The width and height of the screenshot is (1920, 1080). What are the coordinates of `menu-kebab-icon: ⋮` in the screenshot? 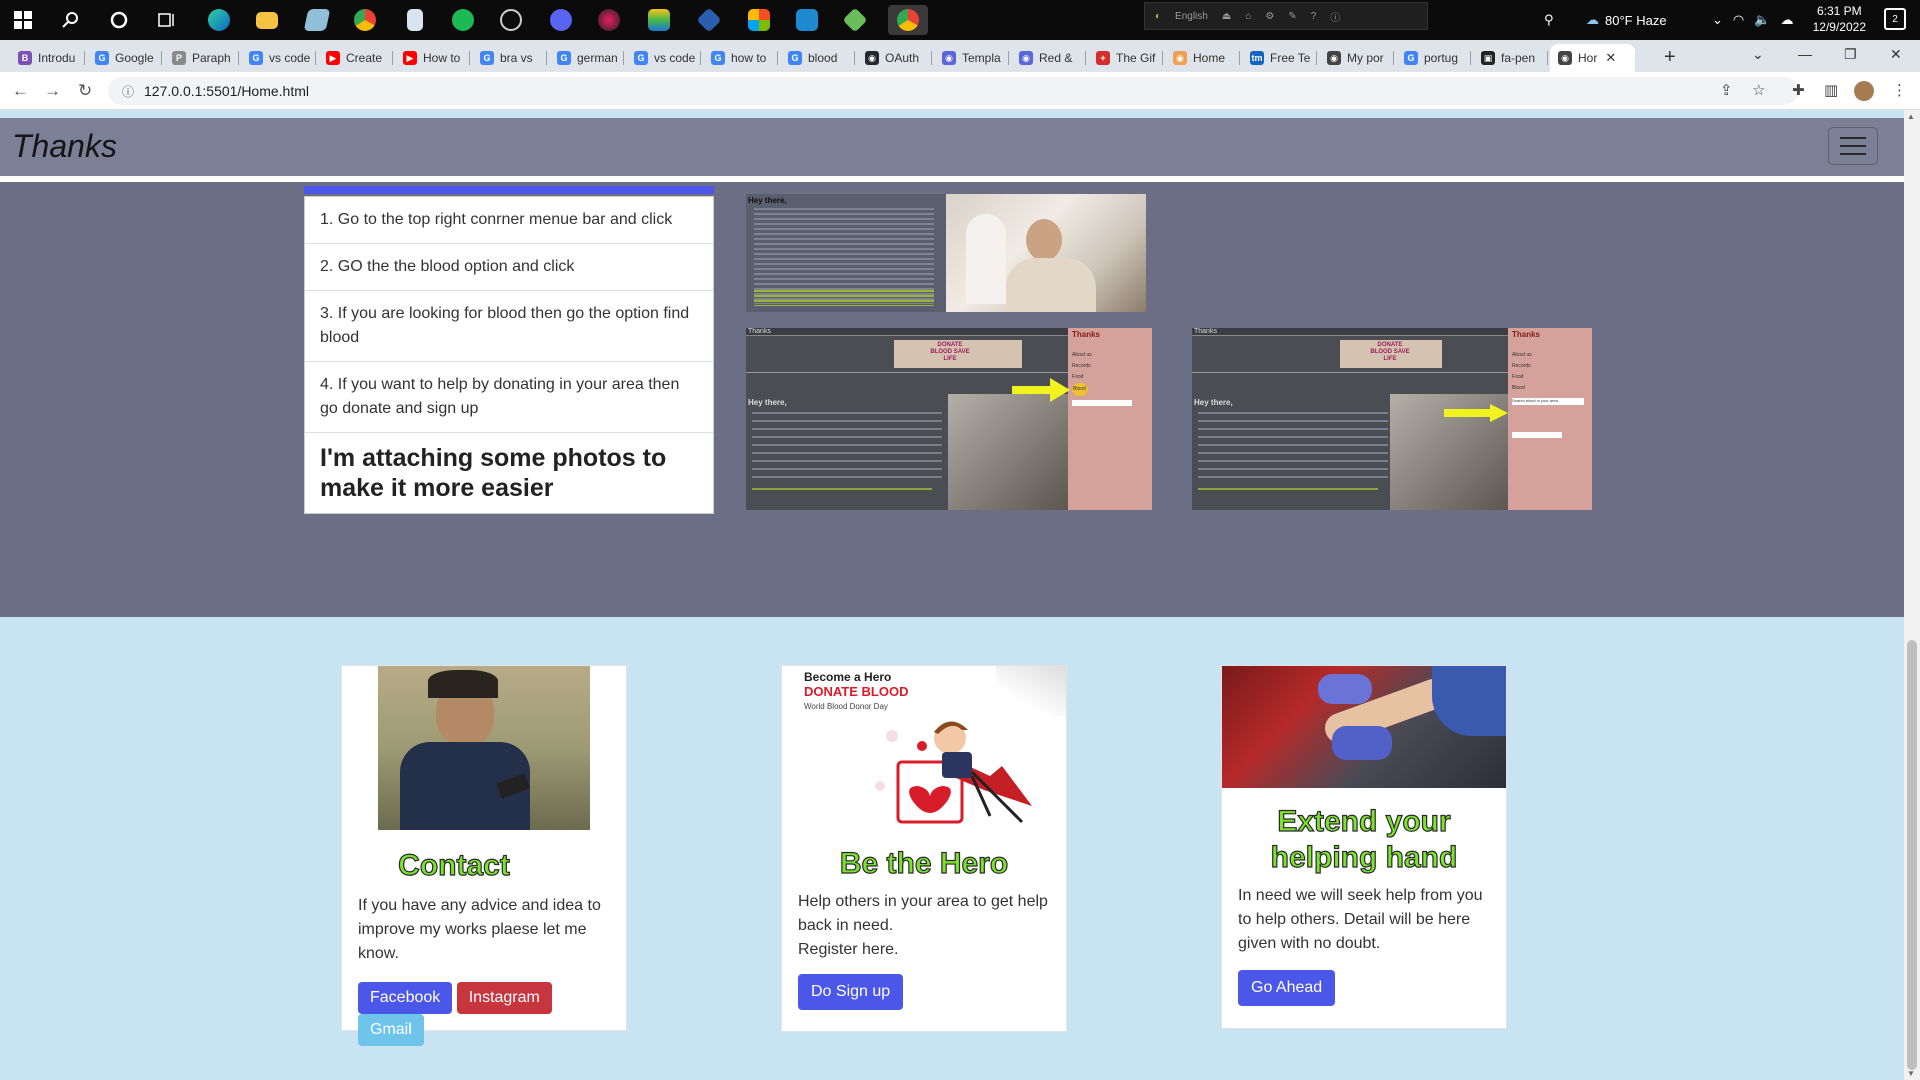 It's located at (1899, 90).